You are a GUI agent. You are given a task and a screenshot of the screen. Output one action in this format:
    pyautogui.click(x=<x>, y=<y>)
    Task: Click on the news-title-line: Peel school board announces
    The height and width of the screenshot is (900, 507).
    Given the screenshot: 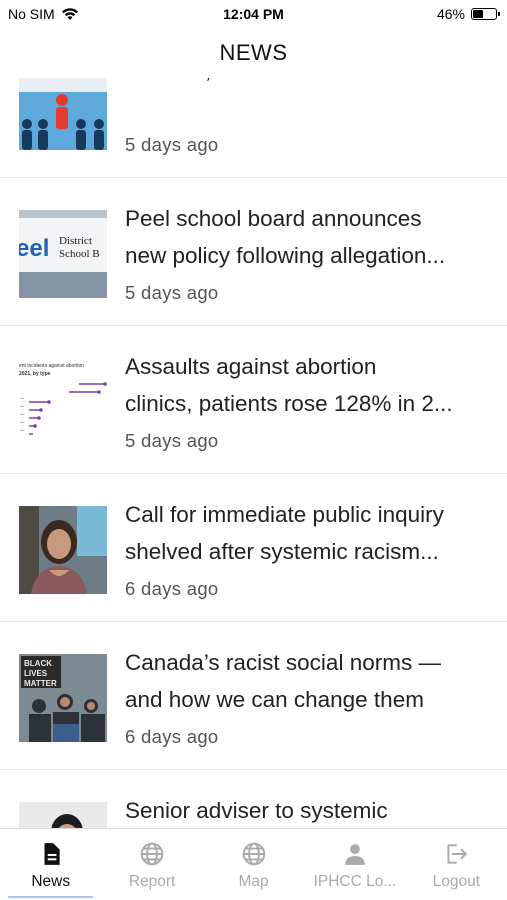 What is the action you would take?
    pyautogui.click(x=273, y=218)
    